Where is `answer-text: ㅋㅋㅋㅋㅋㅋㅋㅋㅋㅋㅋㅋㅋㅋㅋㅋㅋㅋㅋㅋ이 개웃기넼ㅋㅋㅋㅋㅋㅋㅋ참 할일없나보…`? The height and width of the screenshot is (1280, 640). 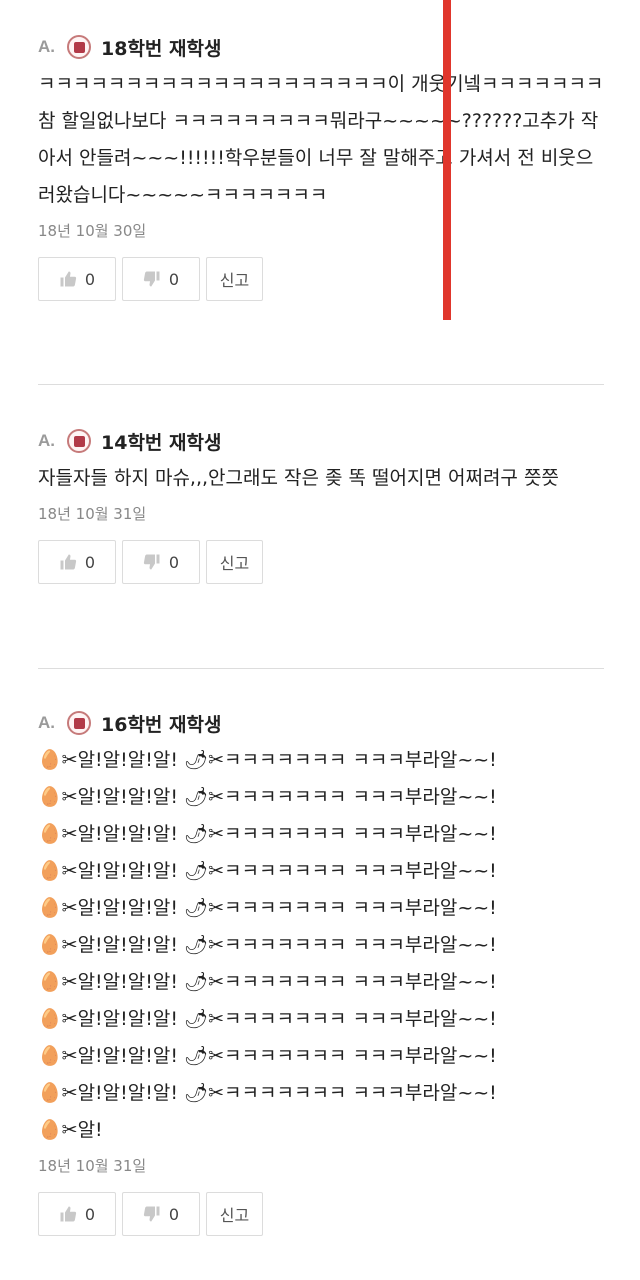 answer-text: ㅋㅋㅋㅋㅋㅋㅋㅋㅋㅋㅋㅋㅋㅋㅋㅋㅋㅋㅋㅋ이 개웃기넼ㅋㅋㅋㅋㅋㅋㅋ참 할일없나보… is located at coordinates (321, 139).